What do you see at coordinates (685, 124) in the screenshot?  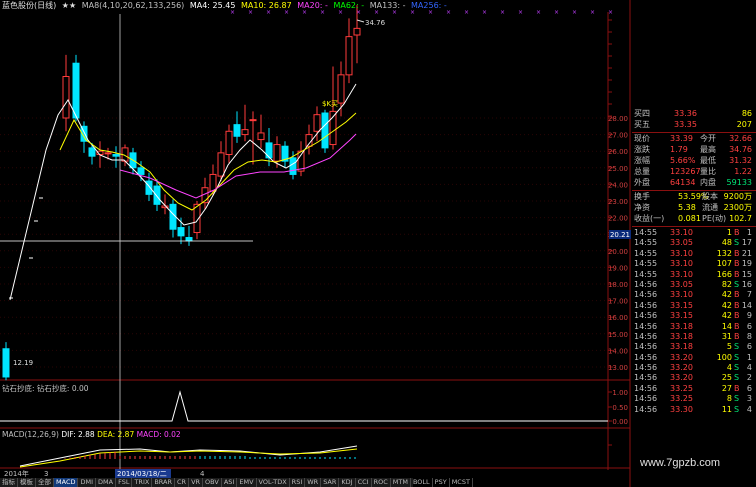 I see `order-book-price: 33.35` at bounding box center [685, 124].